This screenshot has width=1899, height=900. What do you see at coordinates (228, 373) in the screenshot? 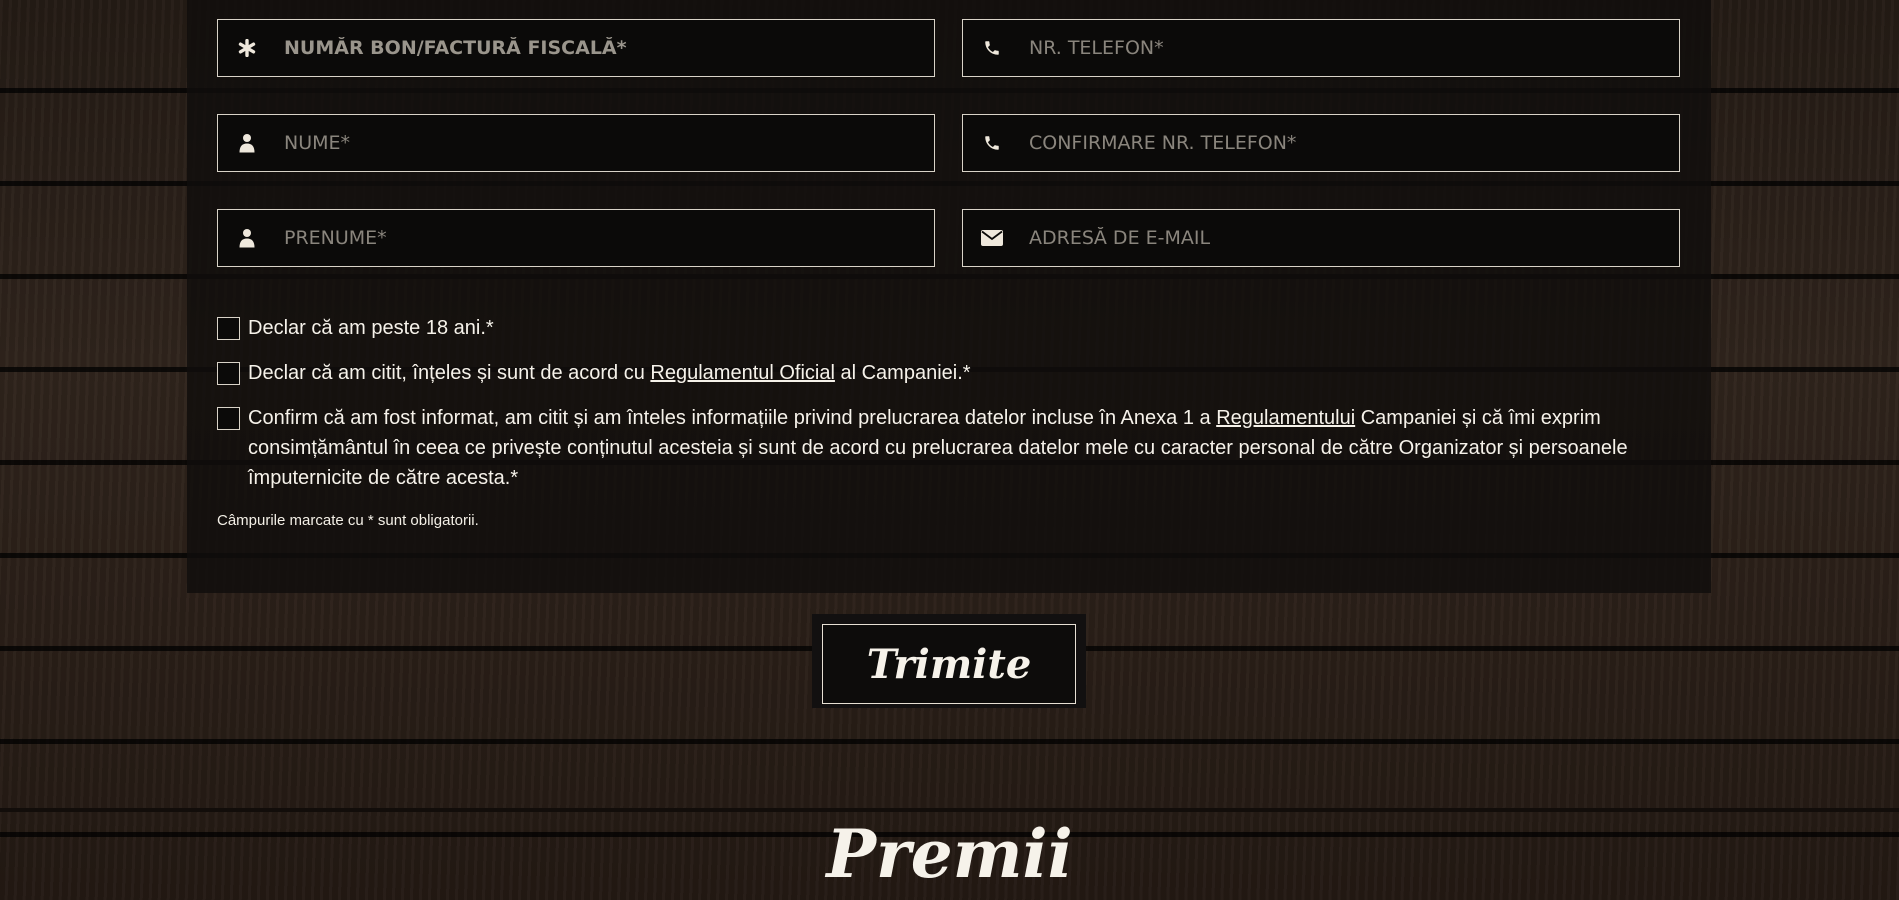
I see `rules-checkbox` at bounding box center [228, 373].